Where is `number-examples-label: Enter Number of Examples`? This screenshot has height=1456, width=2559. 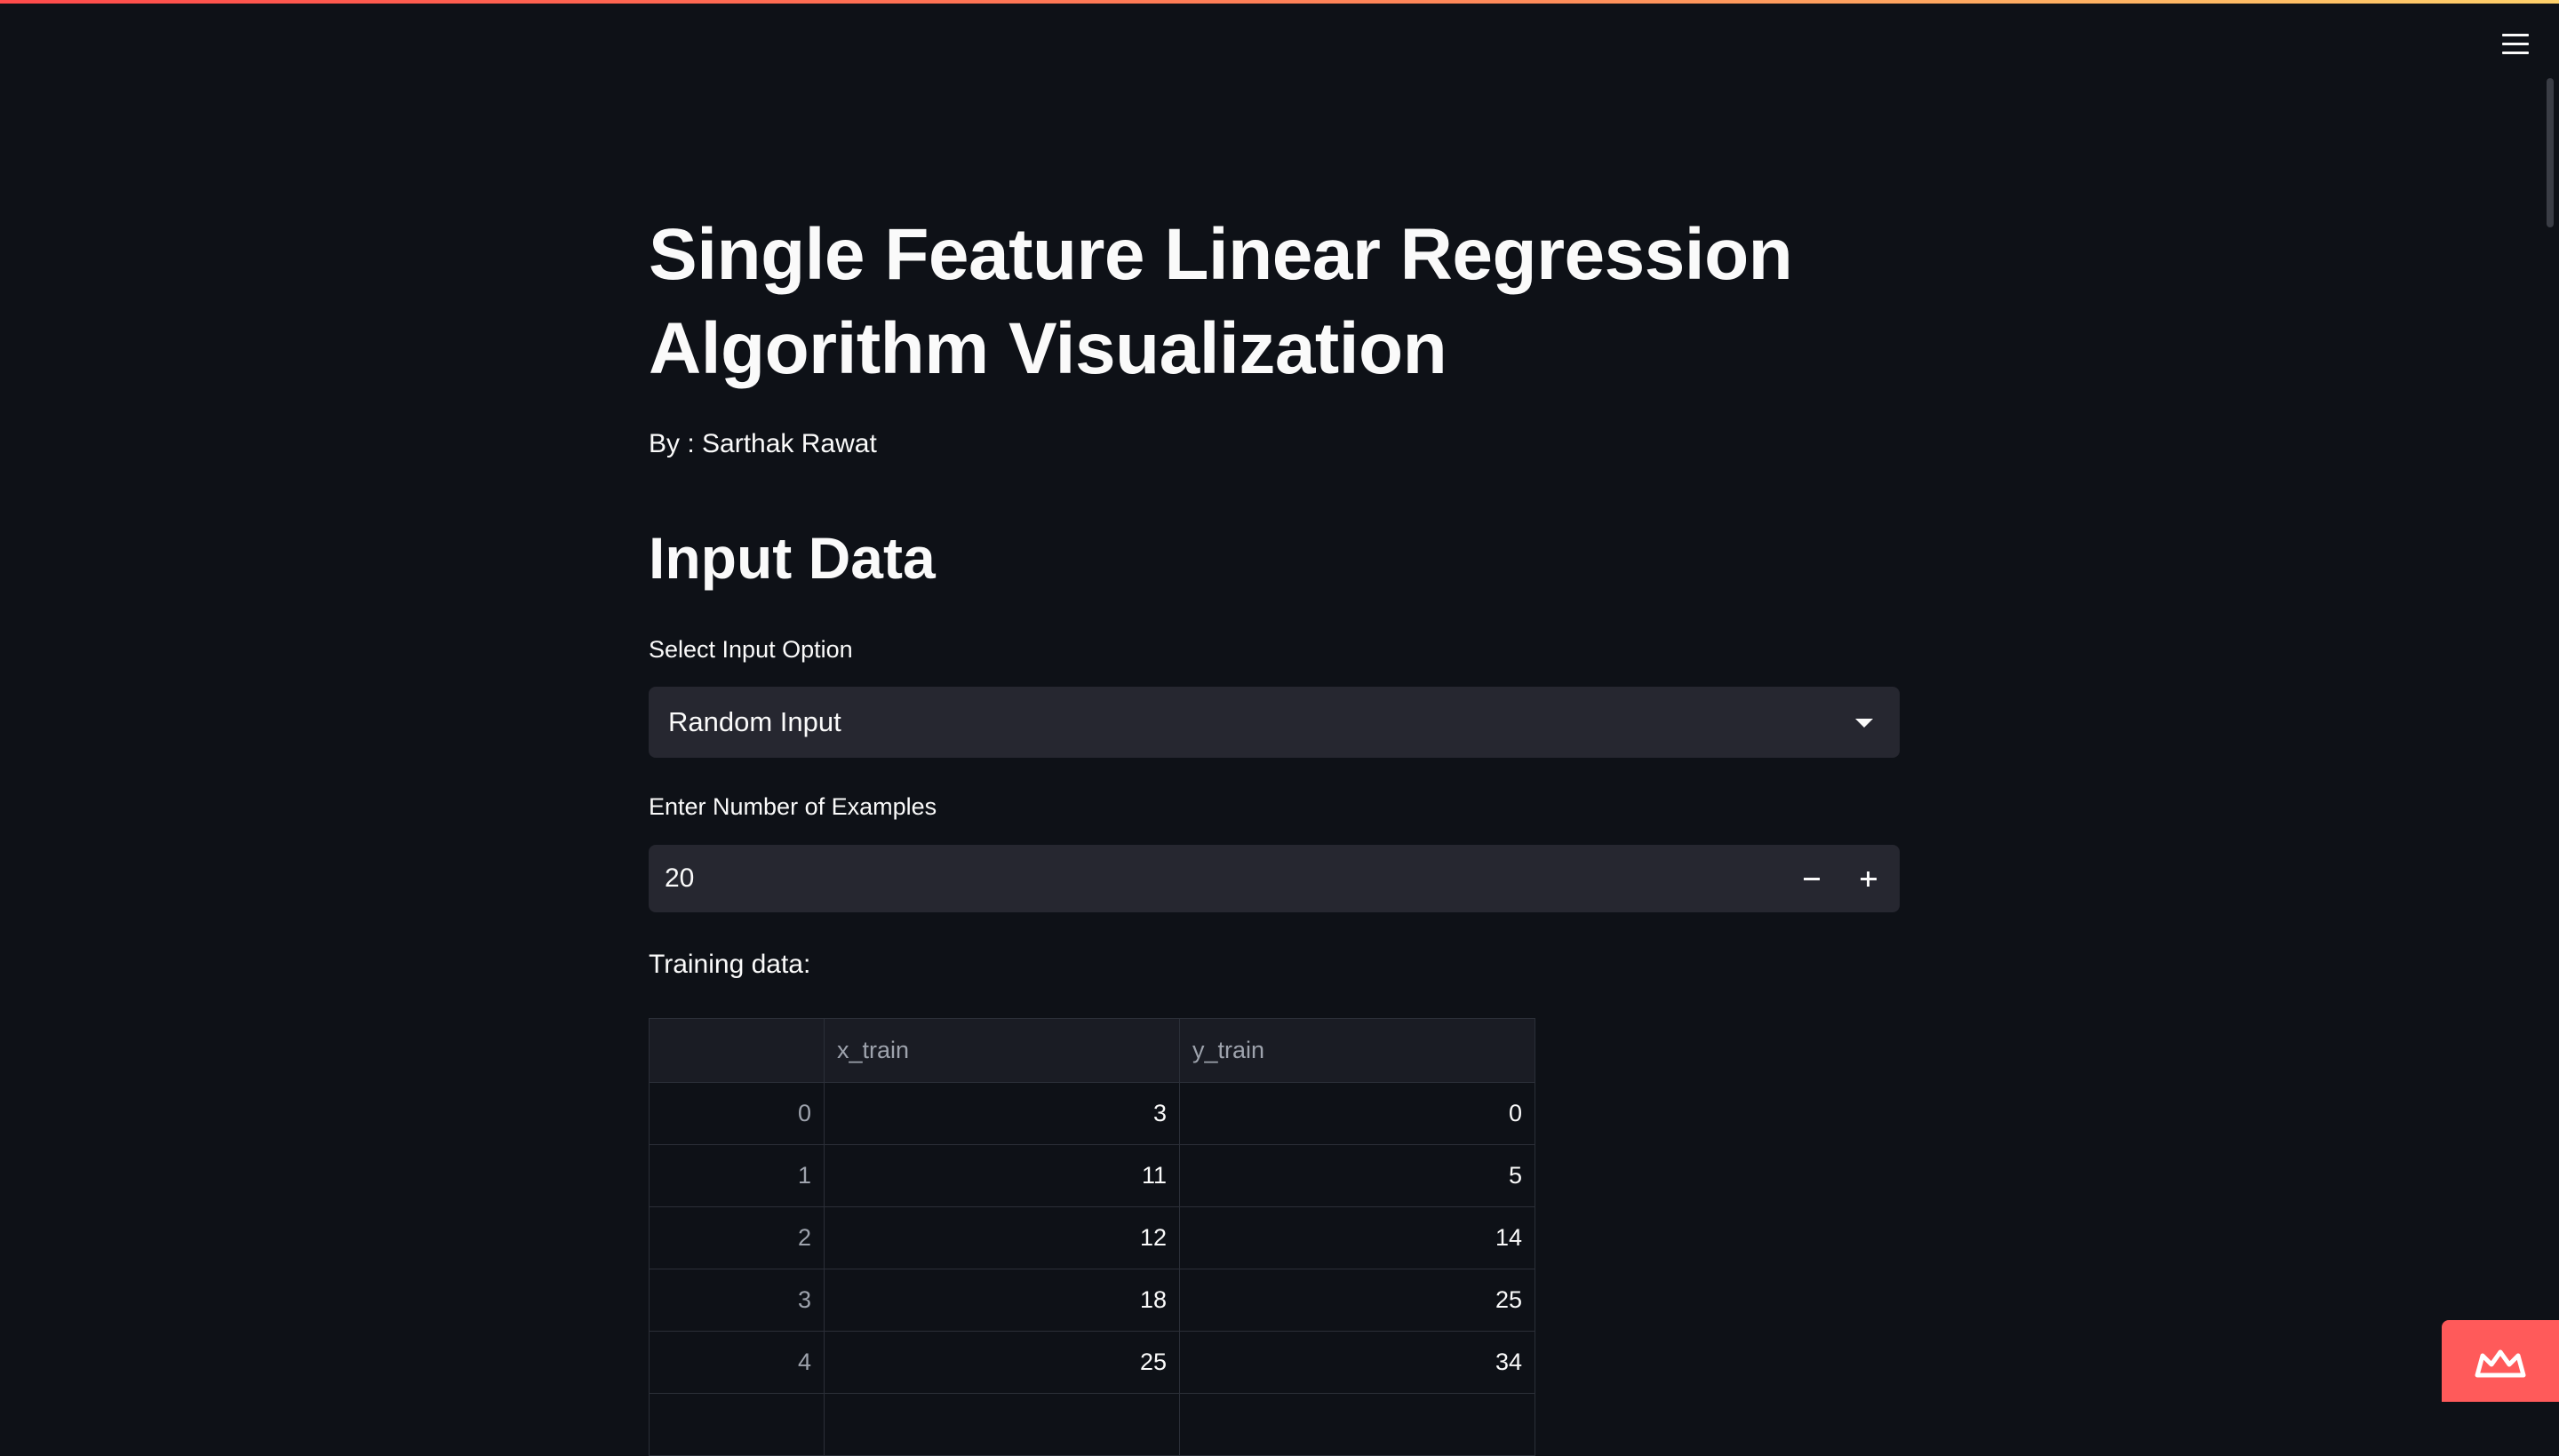 number-examples-label: Enter Number of Examples is located at coordinates (793, 806).